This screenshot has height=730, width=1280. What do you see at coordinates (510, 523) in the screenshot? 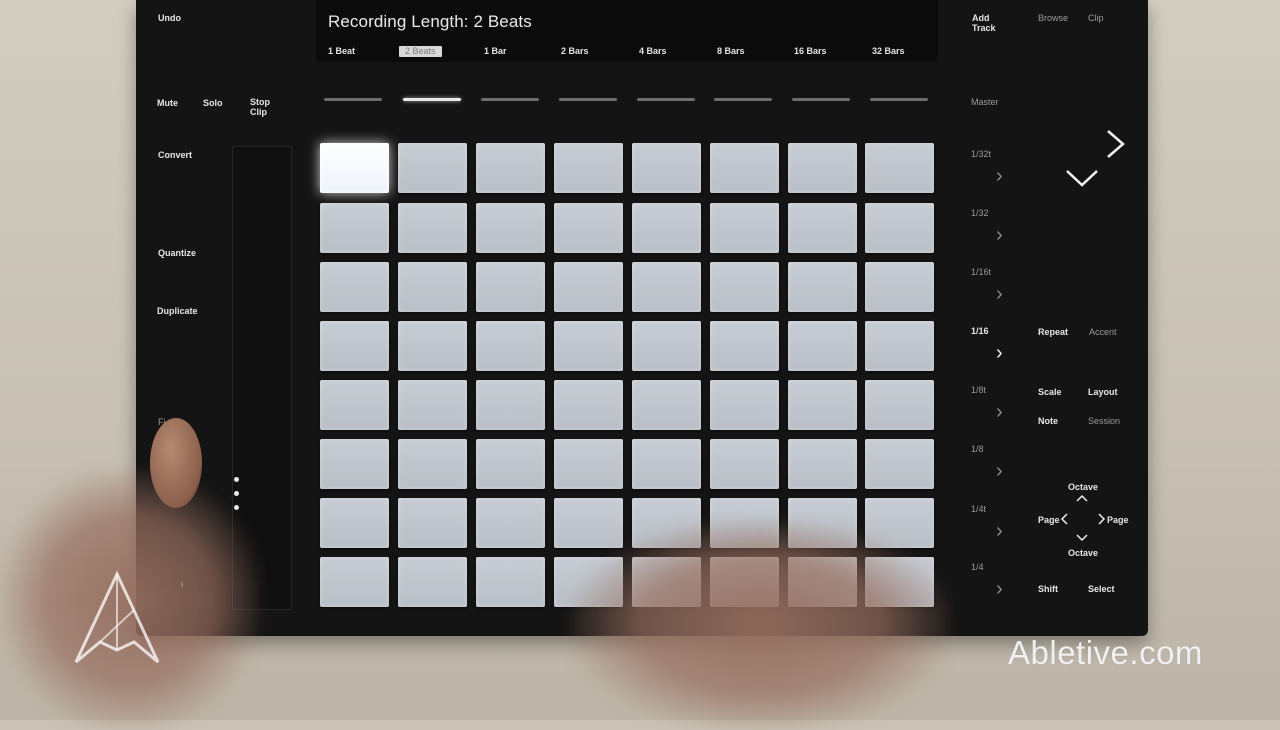
I see `pad-r7-c3` at bounding box center [510, 523].